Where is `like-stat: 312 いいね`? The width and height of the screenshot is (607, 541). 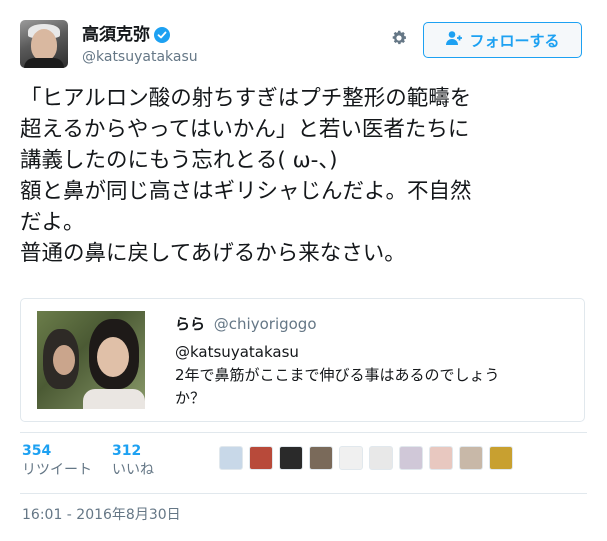
like-stat: 312 いいね is located at coordinates (133, 461).